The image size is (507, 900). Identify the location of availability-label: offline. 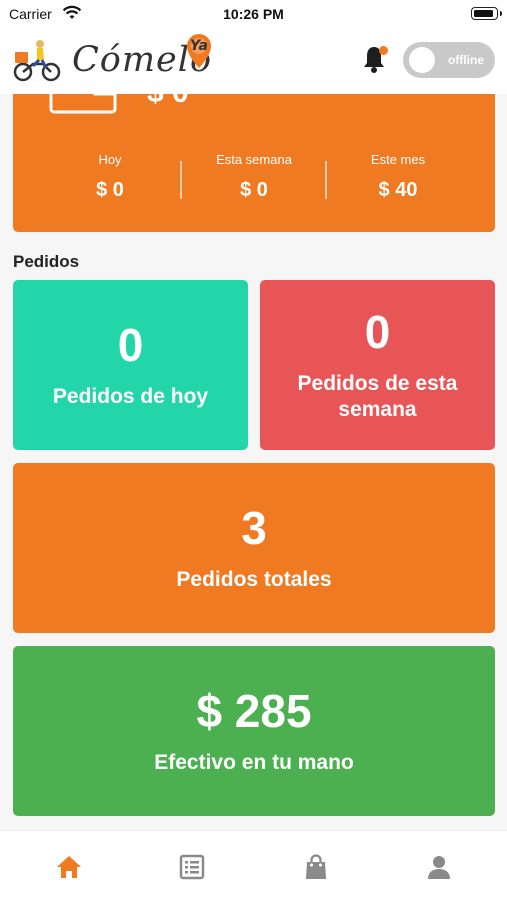
(466, 60).